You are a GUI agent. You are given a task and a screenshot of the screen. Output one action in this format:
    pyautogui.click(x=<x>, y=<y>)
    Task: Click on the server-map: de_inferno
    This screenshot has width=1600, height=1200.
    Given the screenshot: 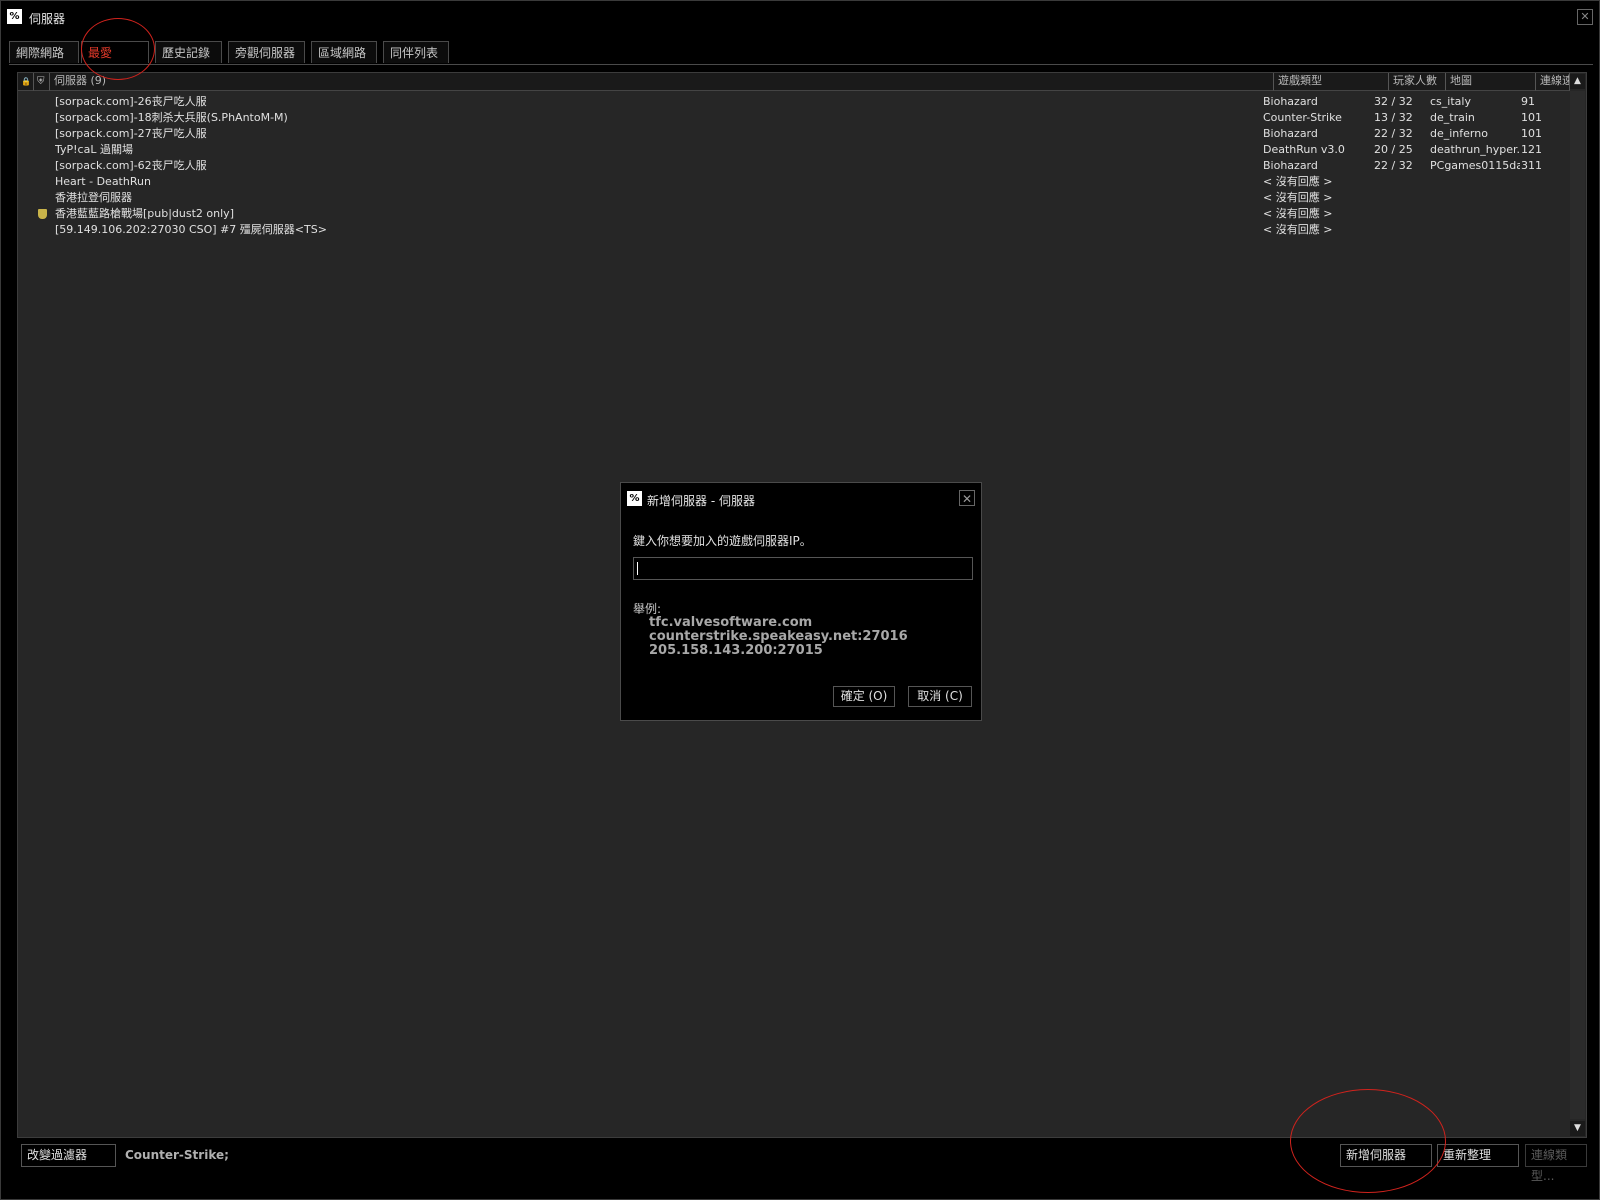 What is the action you would take?
    pyautogui.click(x=1459, y=133)
    